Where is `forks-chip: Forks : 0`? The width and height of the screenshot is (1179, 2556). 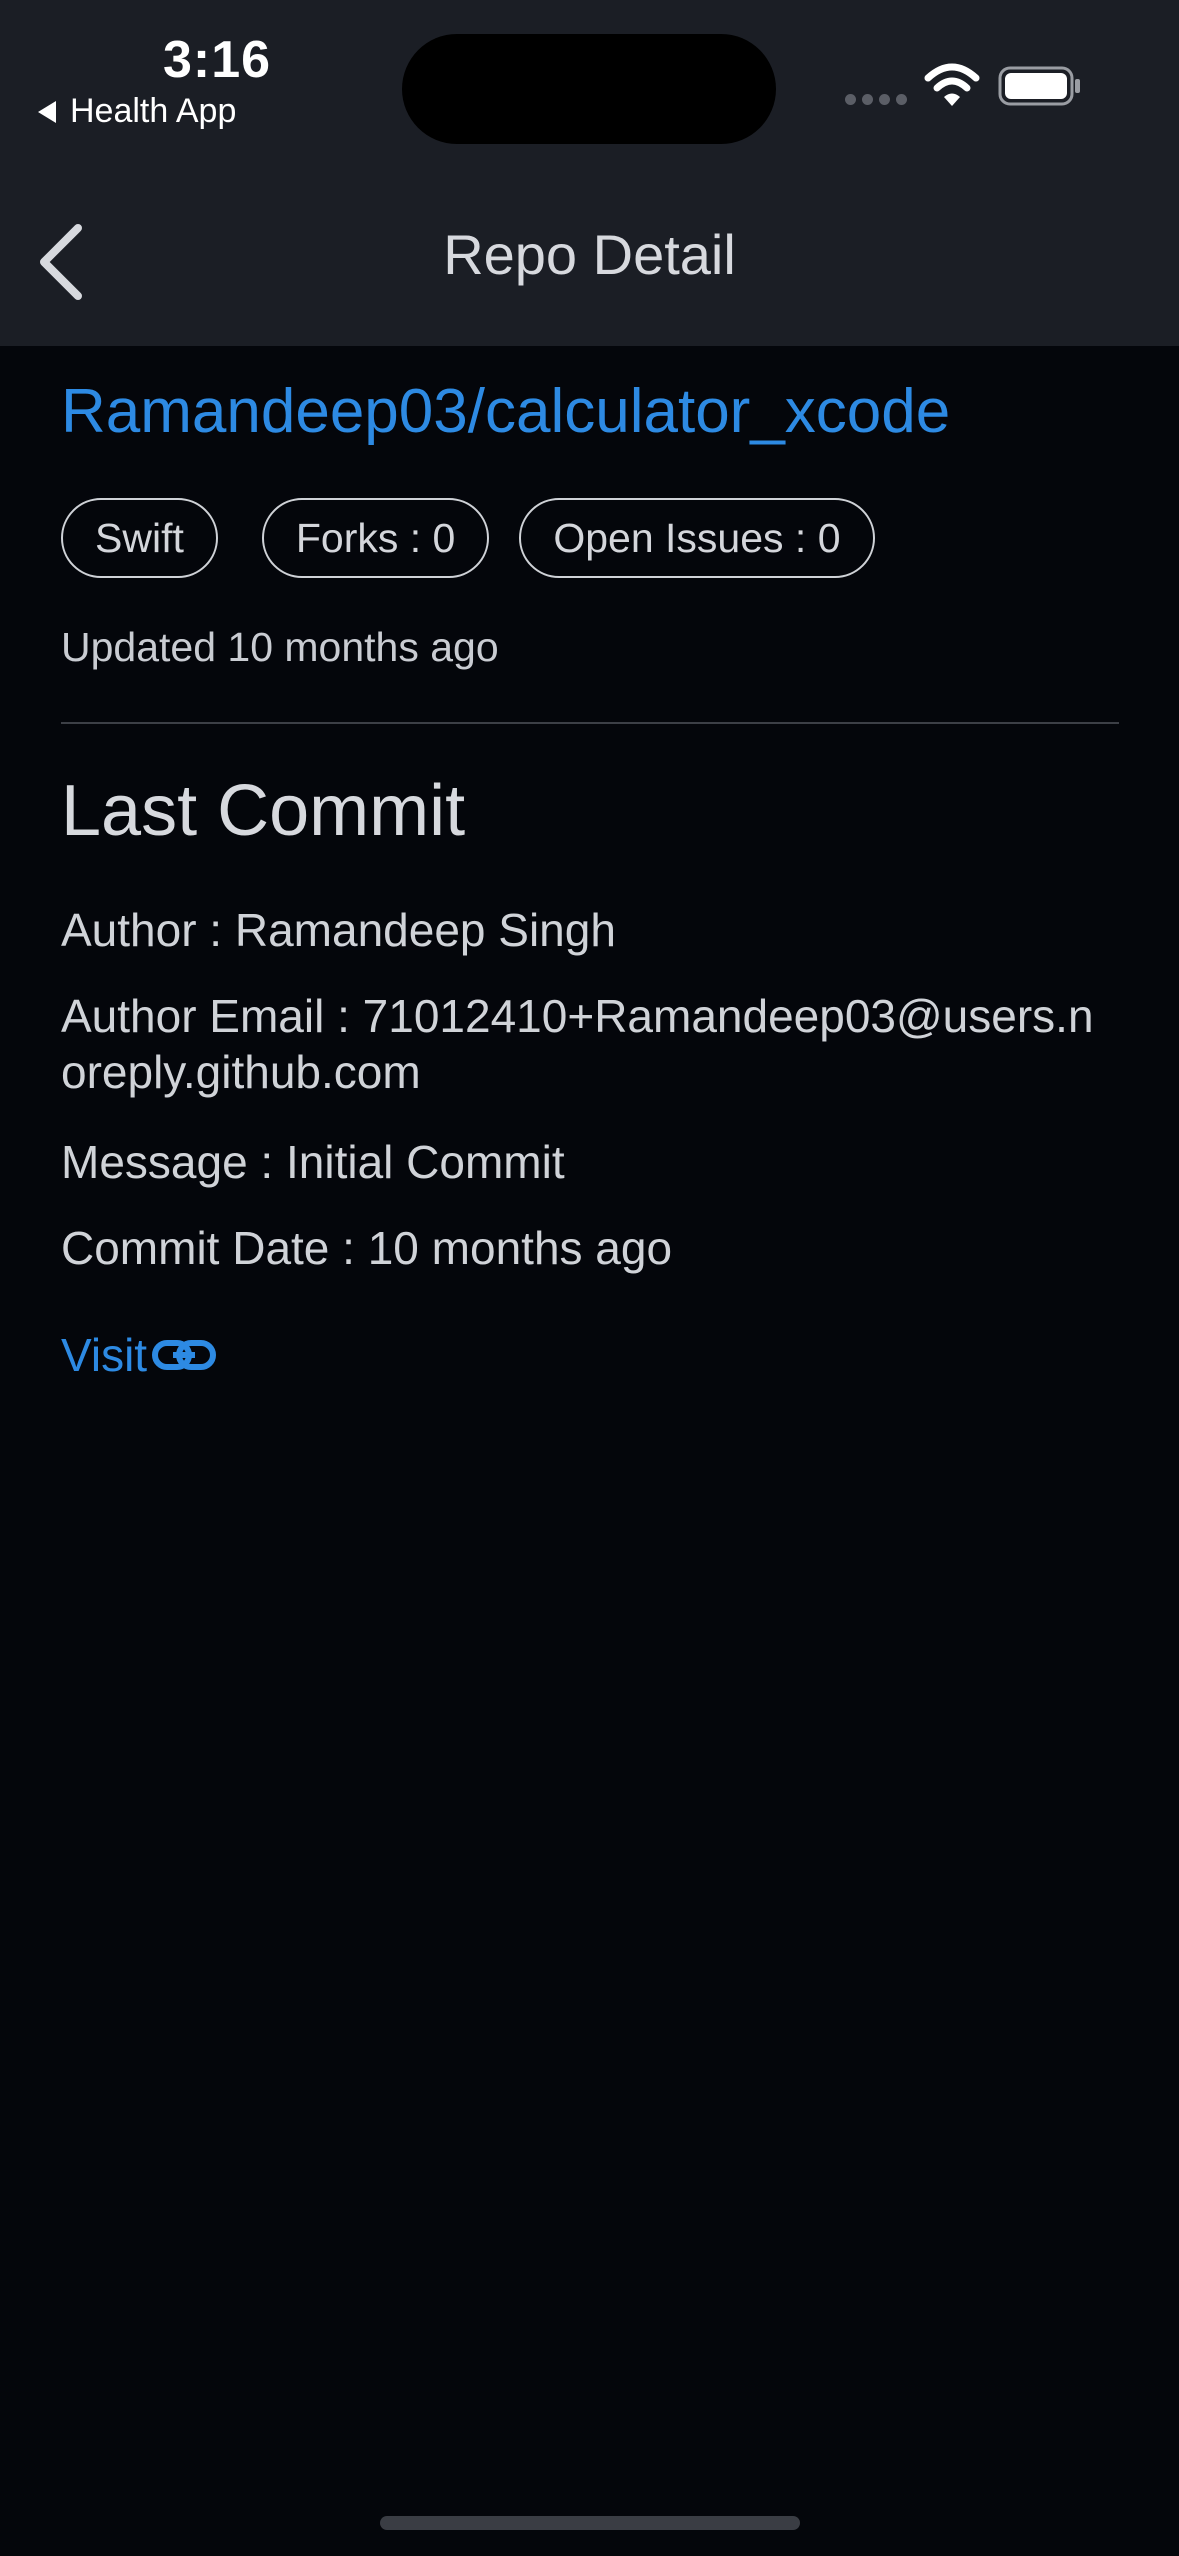
forks-chip: Forks : 0 is located at coordinates (375, 538).